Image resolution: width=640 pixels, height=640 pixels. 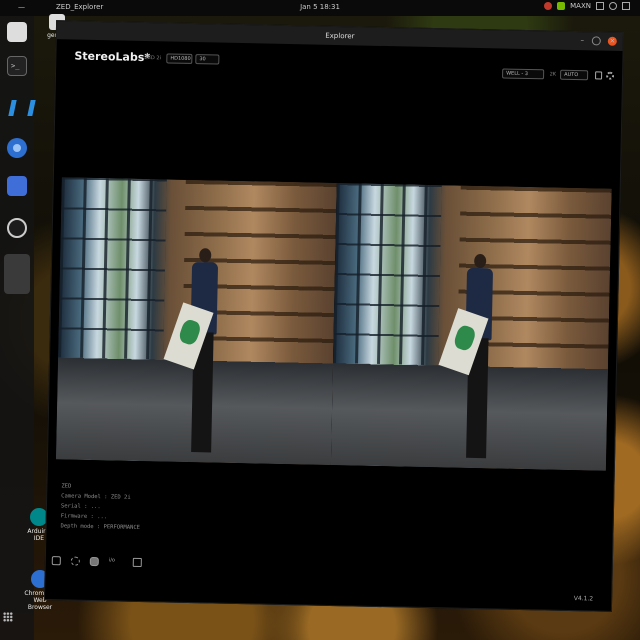 I want to click on maximize-button, so click(x=596, y=41).